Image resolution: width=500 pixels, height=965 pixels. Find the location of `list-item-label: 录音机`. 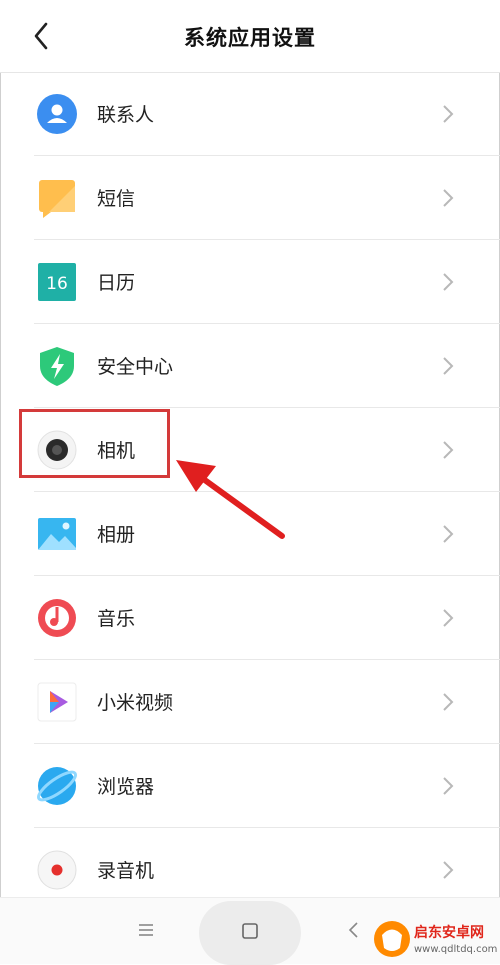

list-item-label: 录音机 is located at coordinates (126, 871).